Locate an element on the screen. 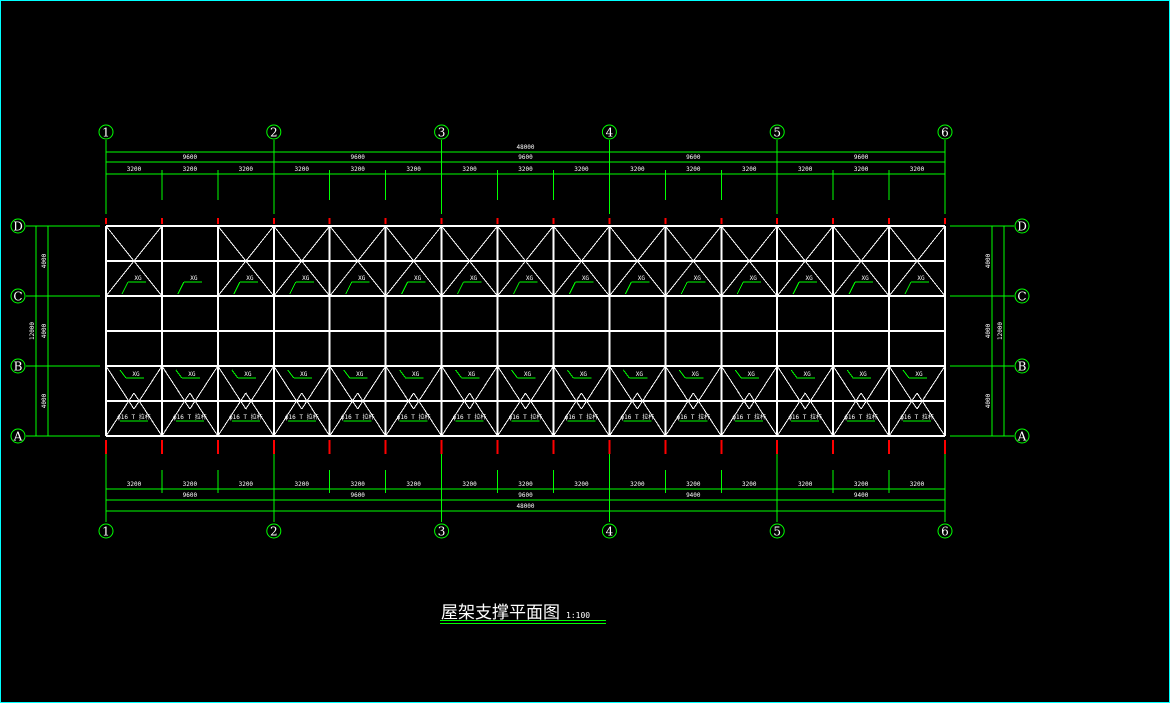 The width and height of the screenshot is (1170, 703). dim-text-overall: 12000 is located at coordinates (1000, 331).